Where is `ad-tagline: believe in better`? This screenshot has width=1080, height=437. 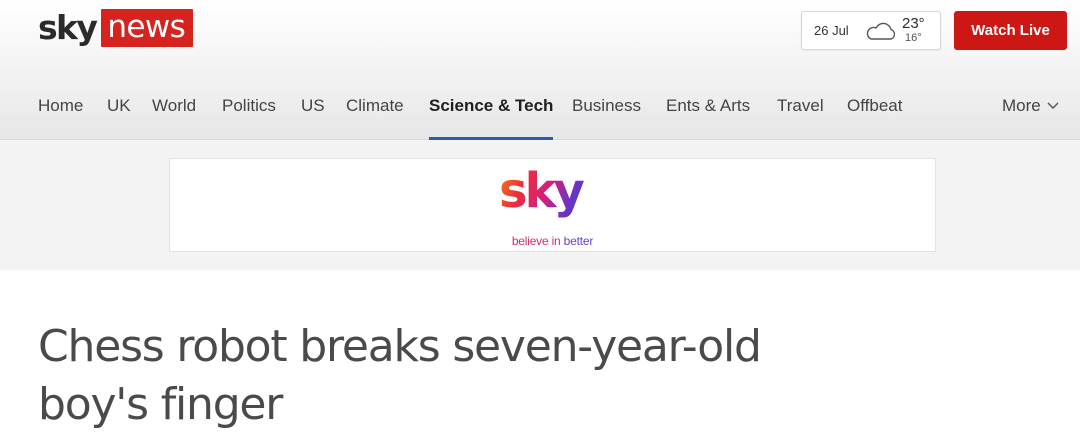
ad-tagline: believe in better is located at coordinates (552, 241).